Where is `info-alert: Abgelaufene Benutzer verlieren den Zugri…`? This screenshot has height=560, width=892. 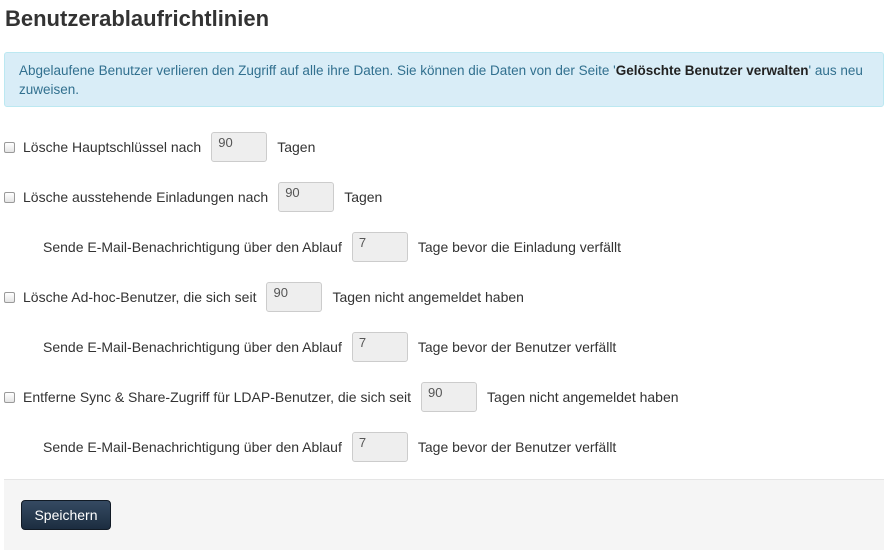 info-alert: Abgelaufene Benutzer verlieren den Zugri… is located at coordinates (444, 79).